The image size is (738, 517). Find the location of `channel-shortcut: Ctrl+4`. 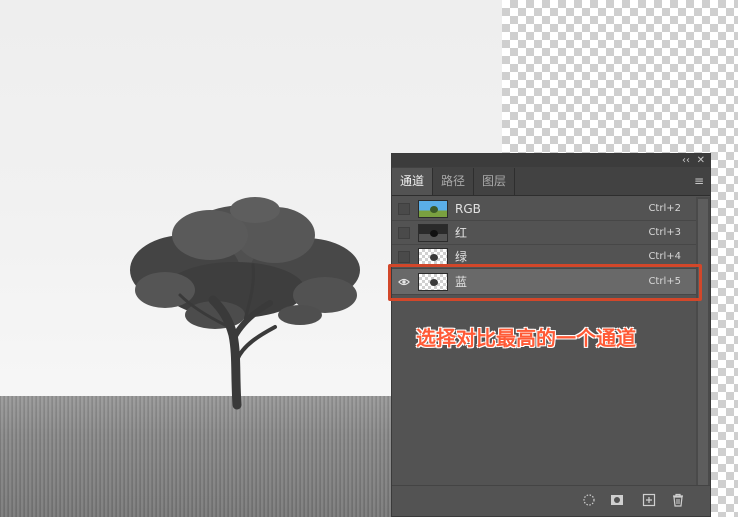

channel-shortcut: Ctrl+4 is located at coordinates (664, 256).